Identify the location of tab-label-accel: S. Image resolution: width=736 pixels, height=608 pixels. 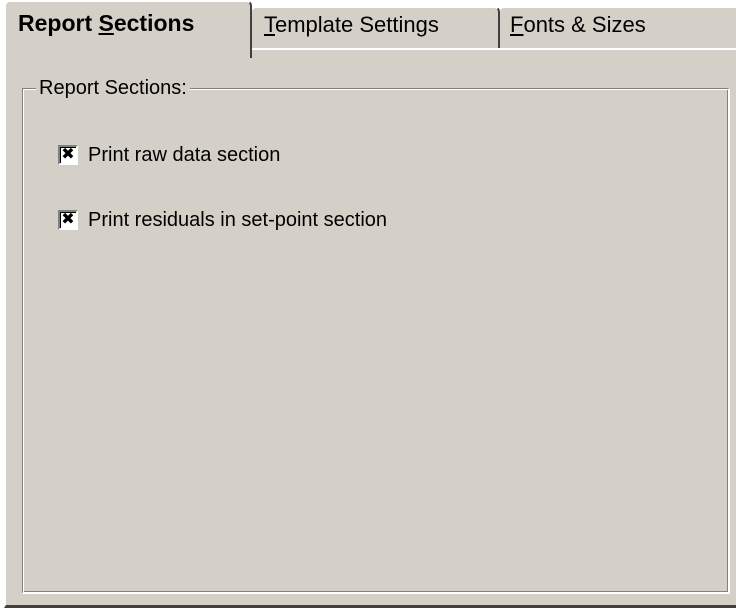
(106, 23).